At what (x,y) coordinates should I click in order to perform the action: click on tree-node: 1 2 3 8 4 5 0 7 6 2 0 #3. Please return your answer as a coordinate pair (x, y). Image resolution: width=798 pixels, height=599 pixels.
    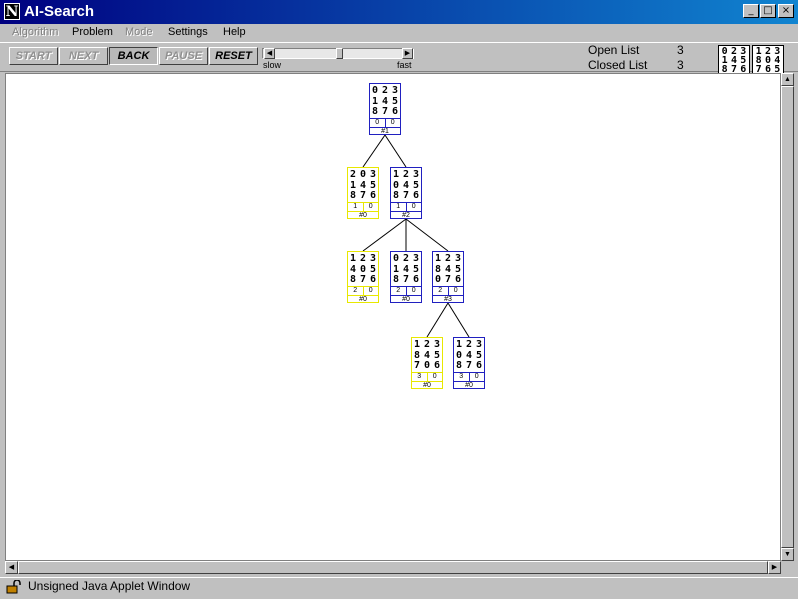
    Looking at the image, I should click on (448, 277).